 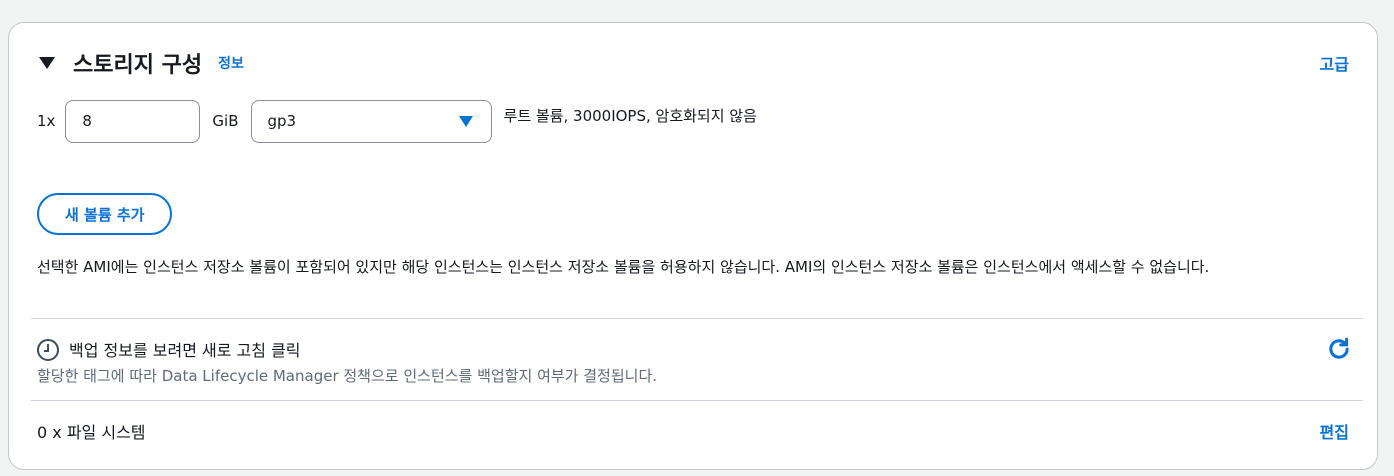 What do you see at coordinates (1334, 431) in the screenshot?
I see `edit-file-systems-link: 편집` at bounding box center [1334, 431].